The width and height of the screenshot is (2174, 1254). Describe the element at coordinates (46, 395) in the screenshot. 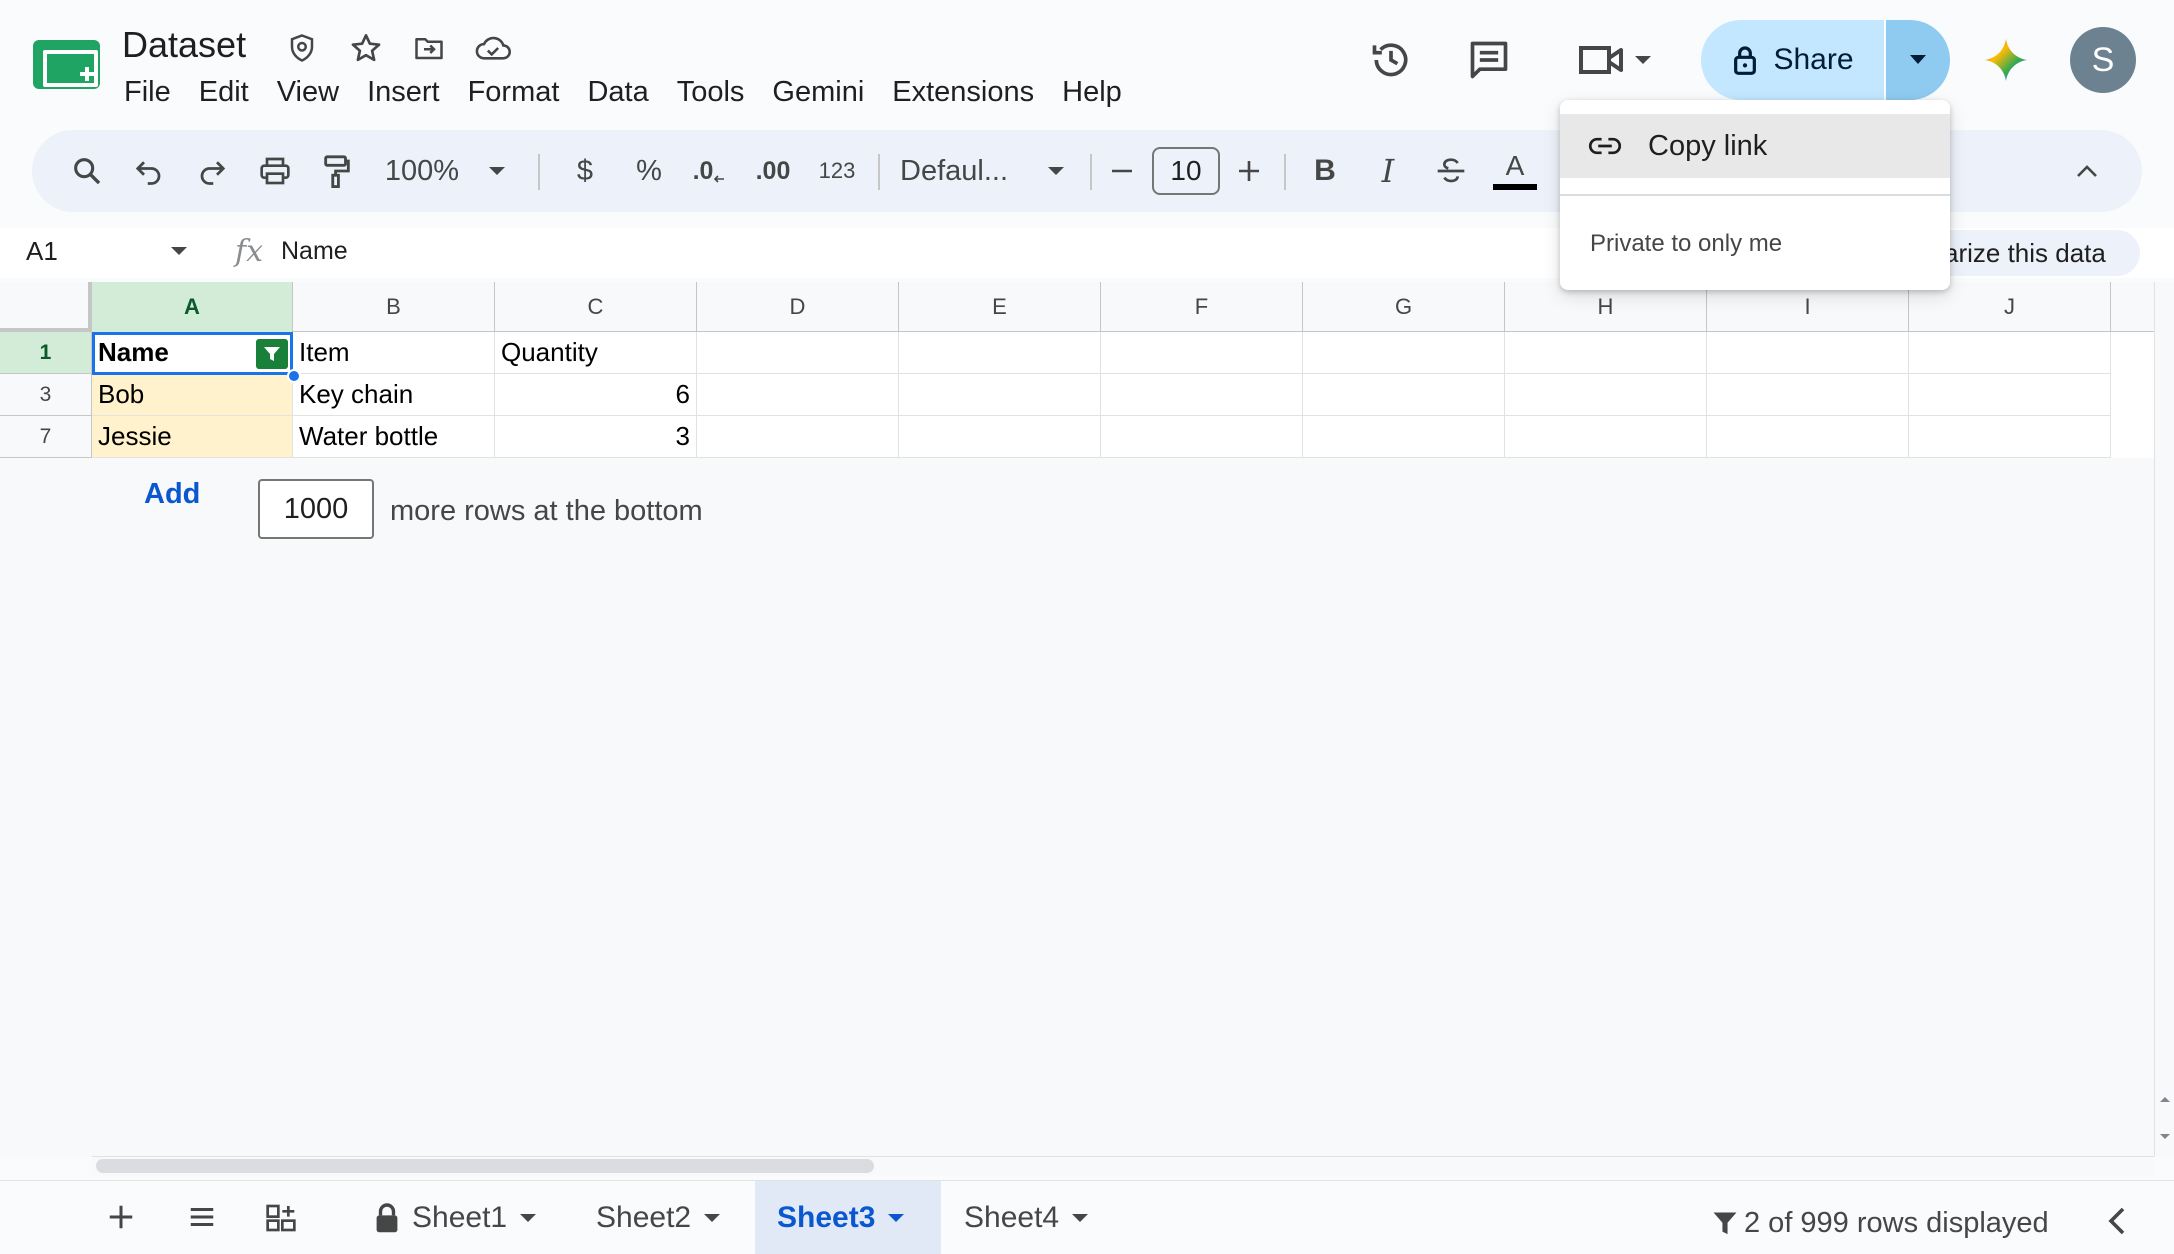

I see `row-header-3: 3` at that location.